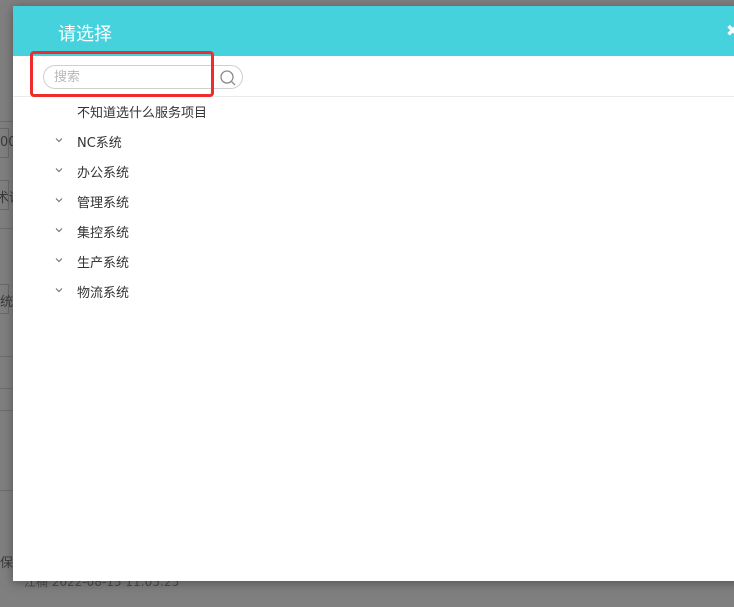 This screenshot has width=734, height=607. I want to click on tree-item: 生产系统, so click(213, 261).